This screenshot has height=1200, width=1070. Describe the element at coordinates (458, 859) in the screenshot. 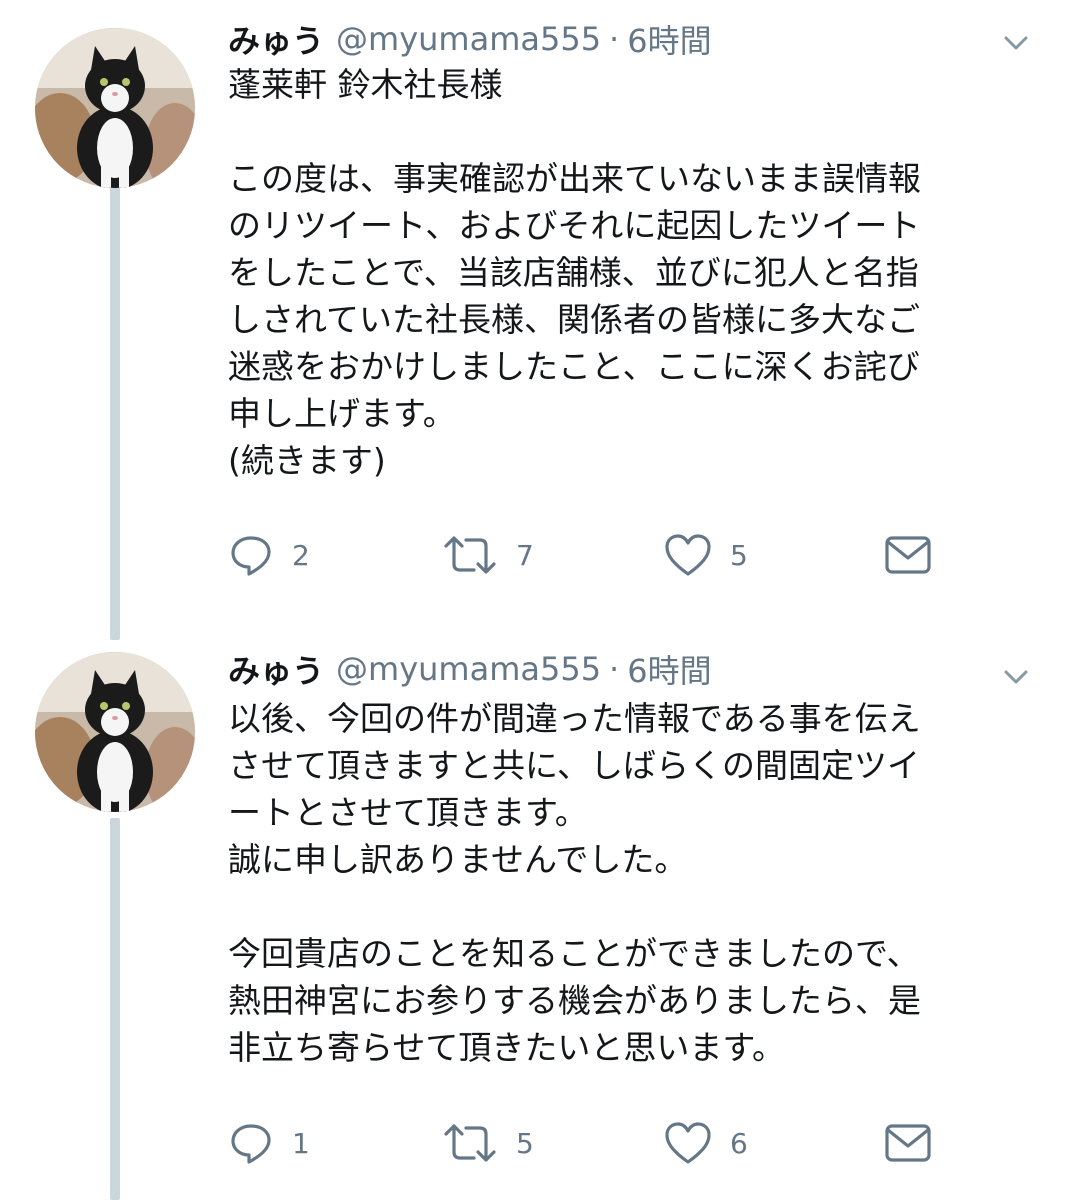

I see `tweet-line: 誠に申し訳ありませんでした。` at that location.